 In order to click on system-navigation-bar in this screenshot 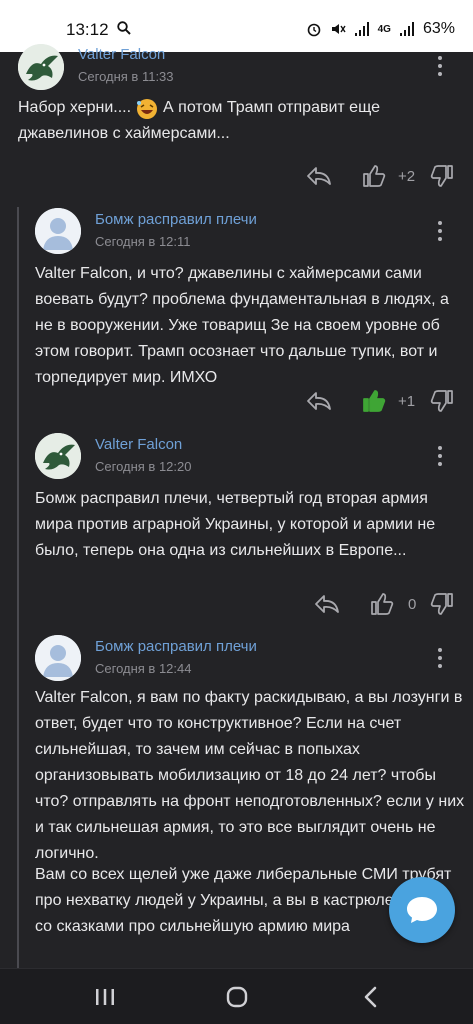, I will do `click(236, 996)`.